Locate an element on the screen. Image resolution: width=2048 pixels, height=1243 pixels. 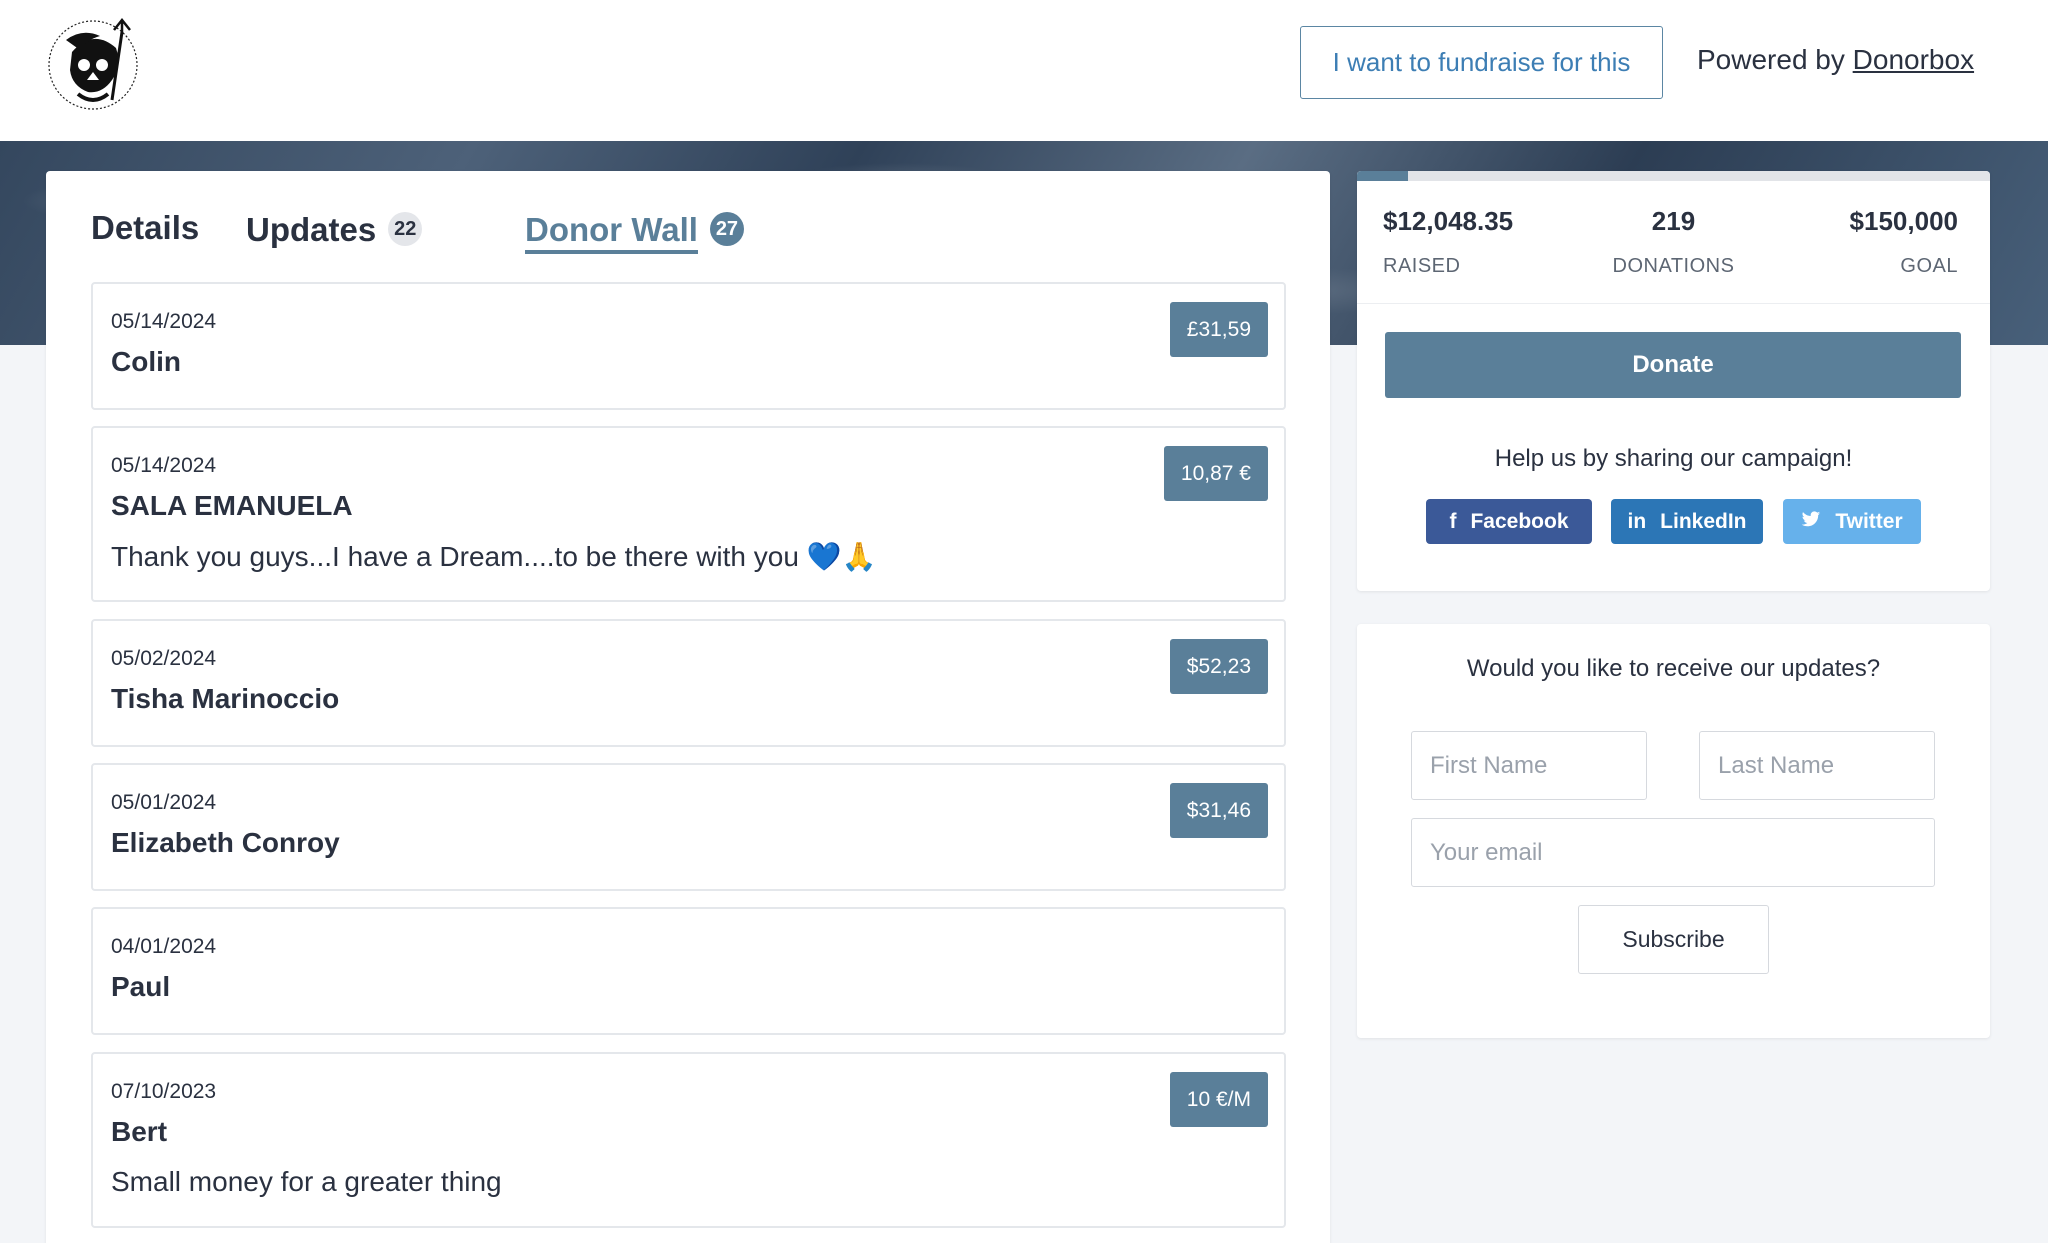
neptunes-pirates-logo is located at coordinates (93, 63).